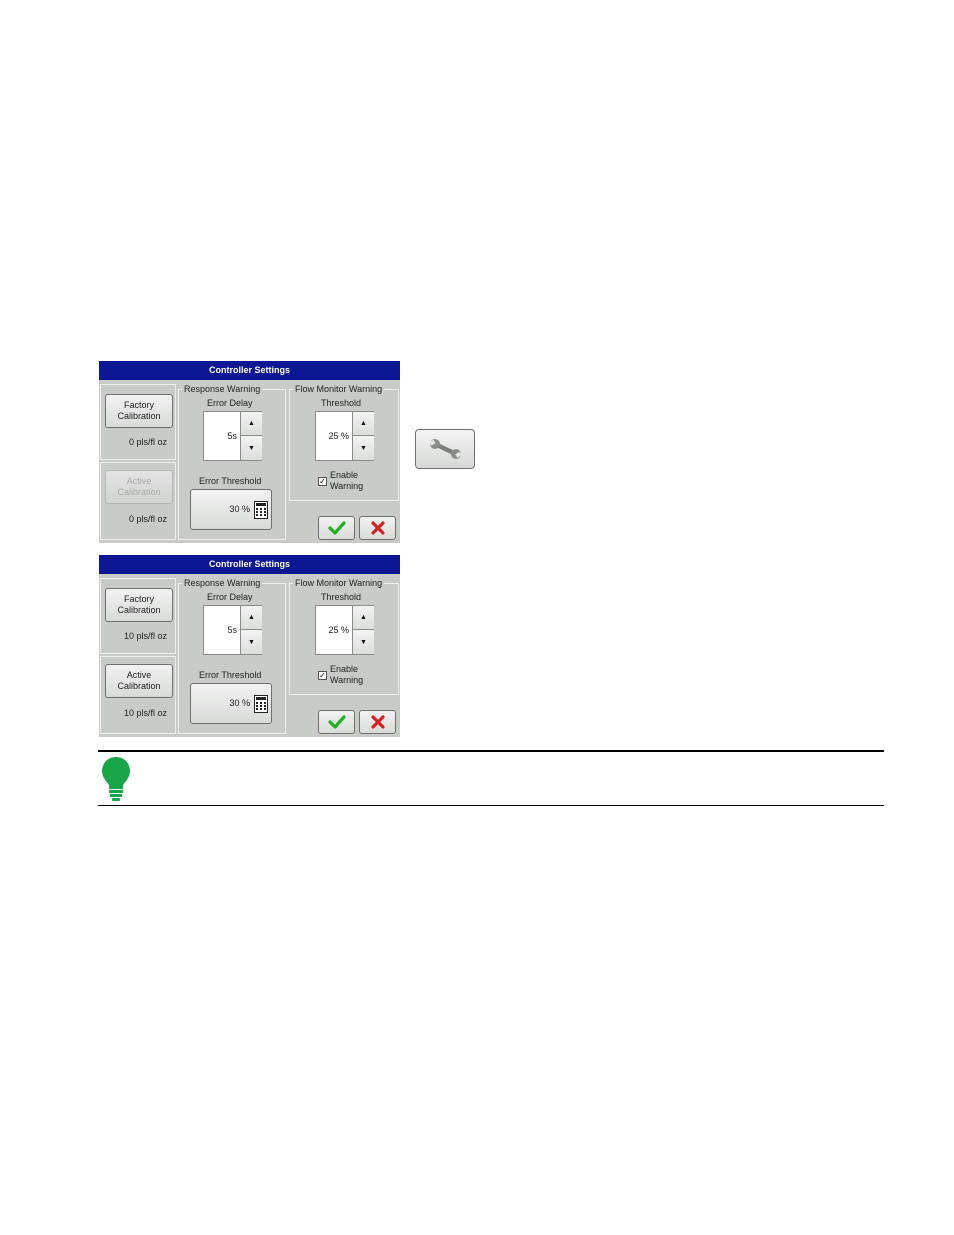 Image resolution: width=954 pixels, height=1235 pixels. I want to click on tool-settings-button, so click(445, 449).